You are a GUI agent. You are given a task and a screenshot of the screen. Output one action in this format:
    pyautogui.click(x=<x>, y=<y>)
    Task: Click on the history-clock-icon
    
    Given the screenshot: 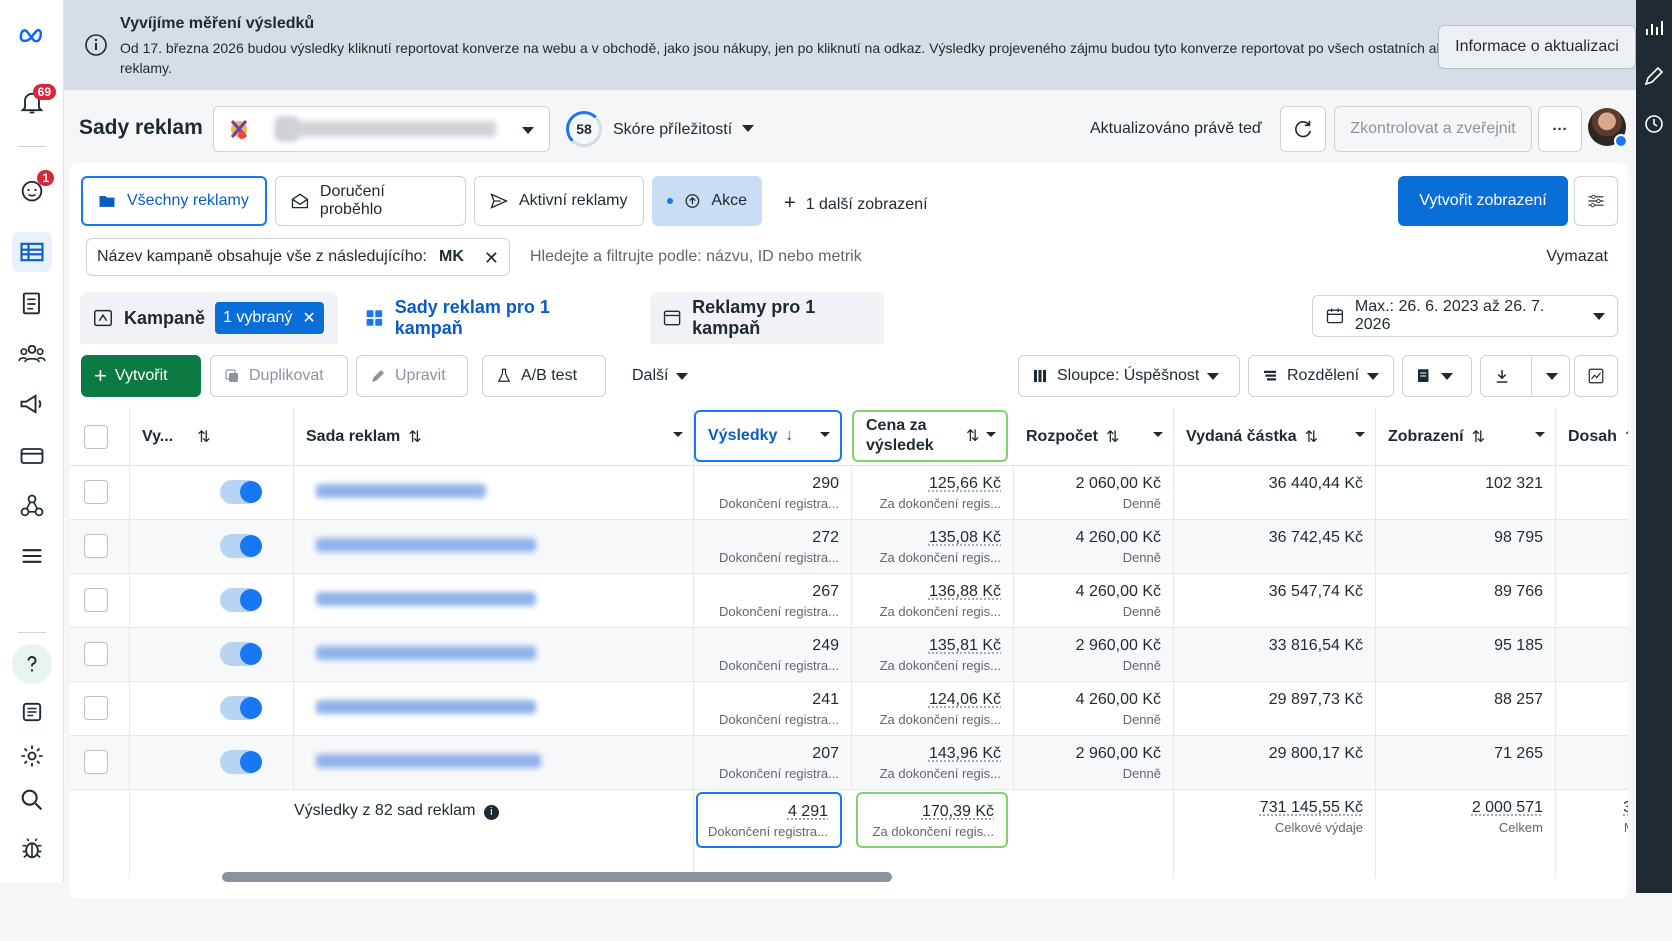 What is the action you would take?
    pyautogui.click(x=1654, y=124)
    